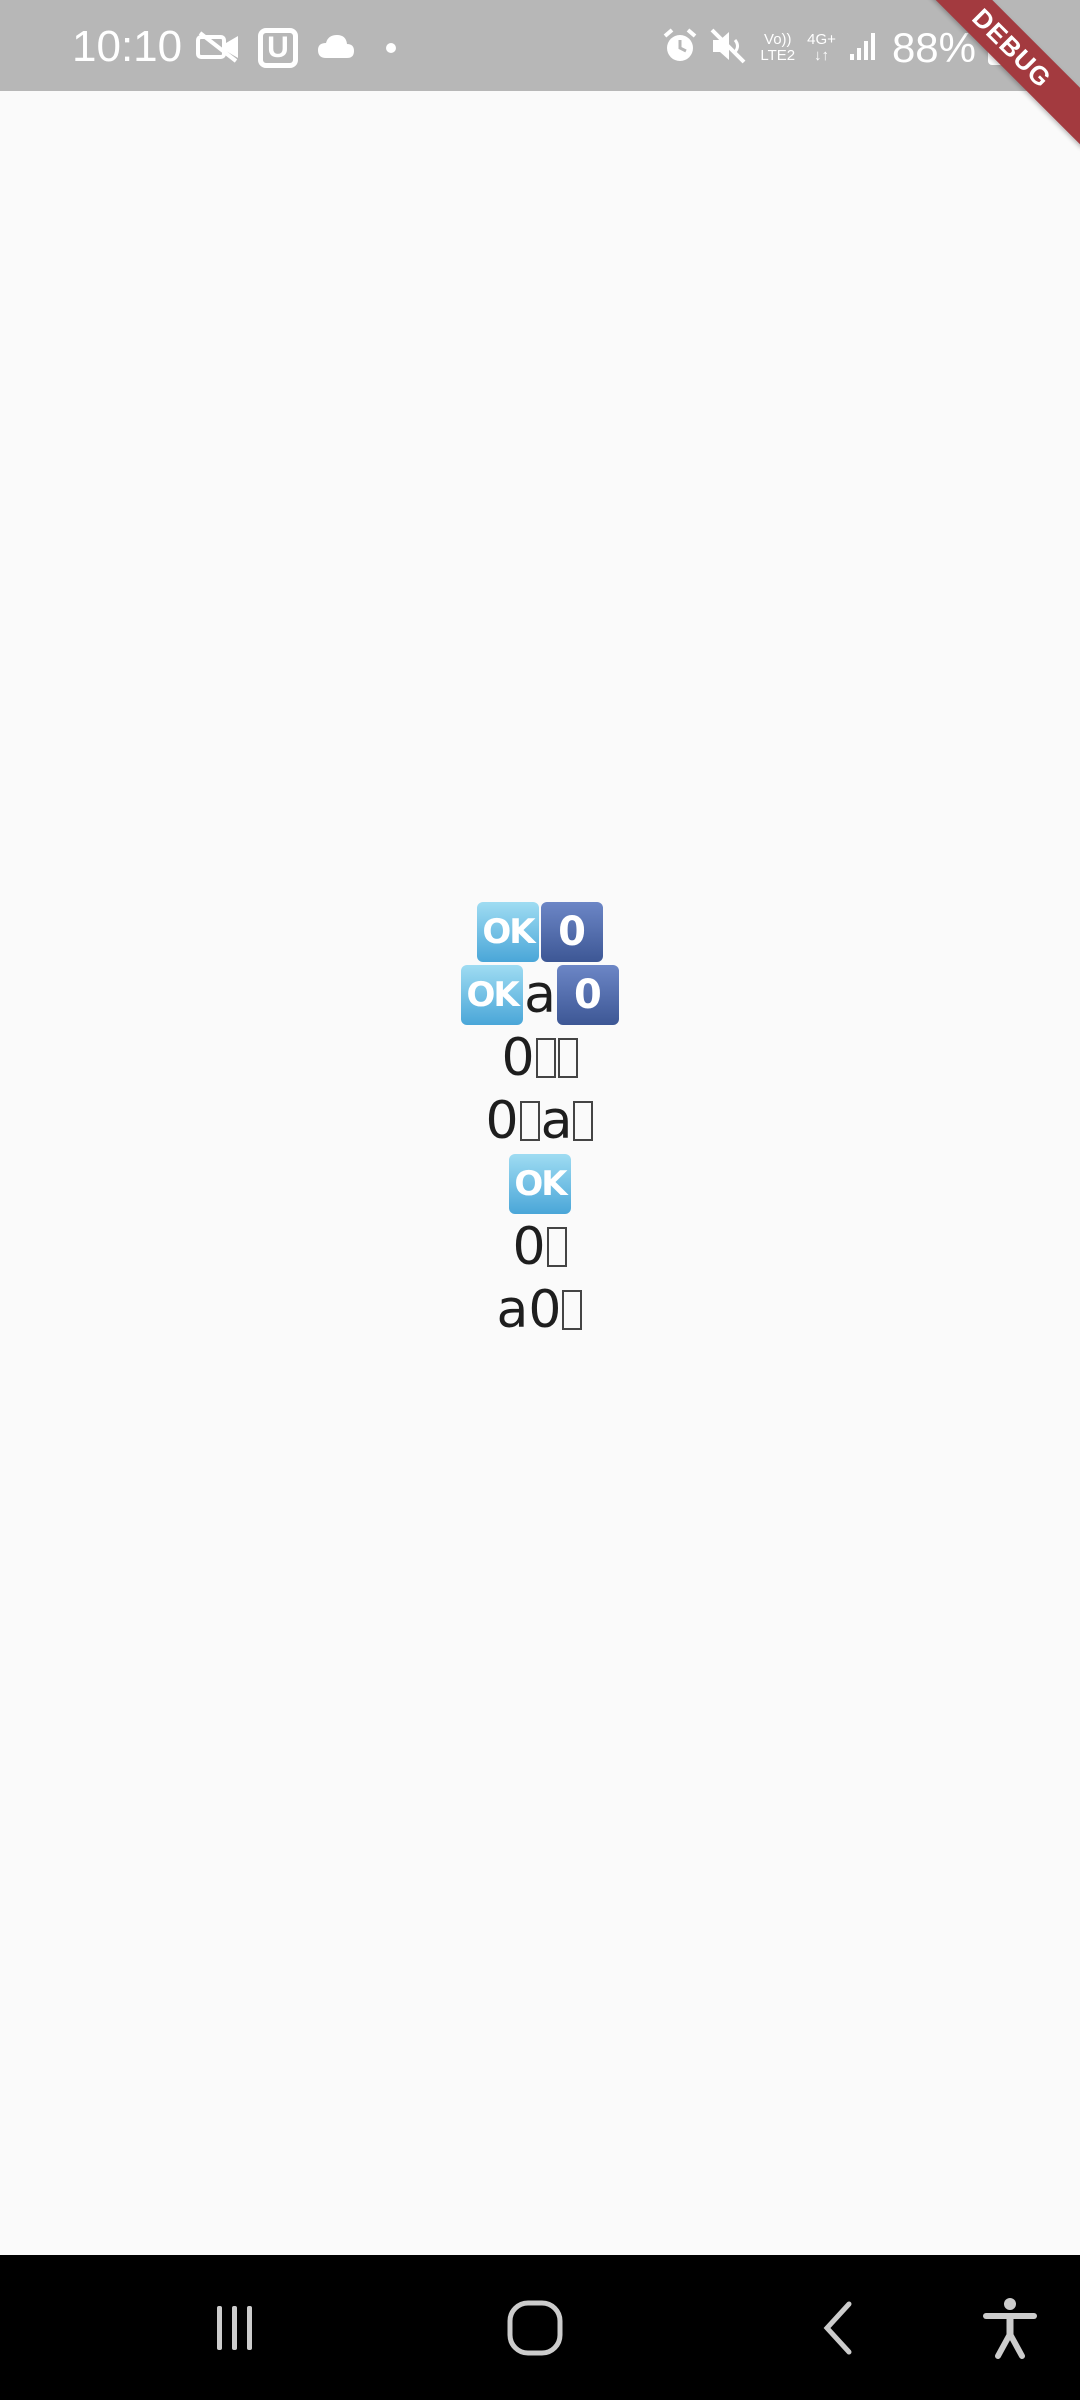  I want to click on volte-top-label: Vo)), so click(778, 39).